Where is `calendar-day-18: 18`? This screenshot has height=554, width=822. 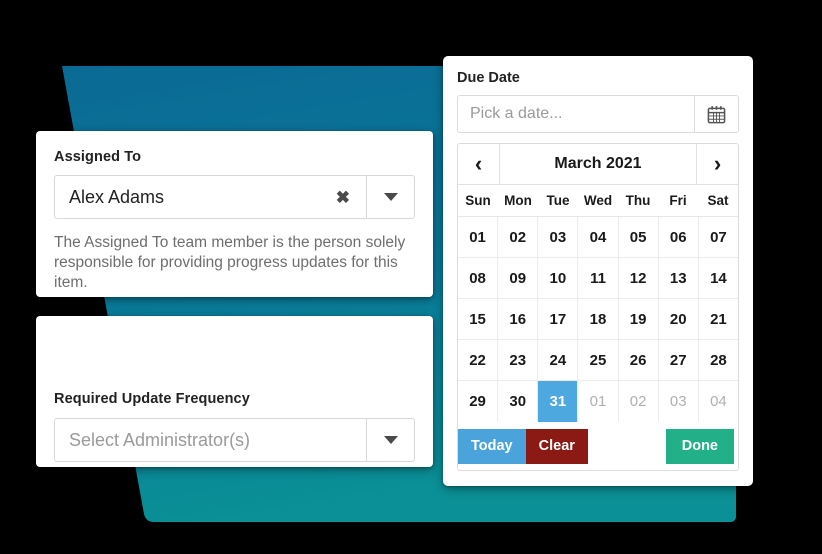 calendar-day-18: 18 is located at coordinates (598, 319).